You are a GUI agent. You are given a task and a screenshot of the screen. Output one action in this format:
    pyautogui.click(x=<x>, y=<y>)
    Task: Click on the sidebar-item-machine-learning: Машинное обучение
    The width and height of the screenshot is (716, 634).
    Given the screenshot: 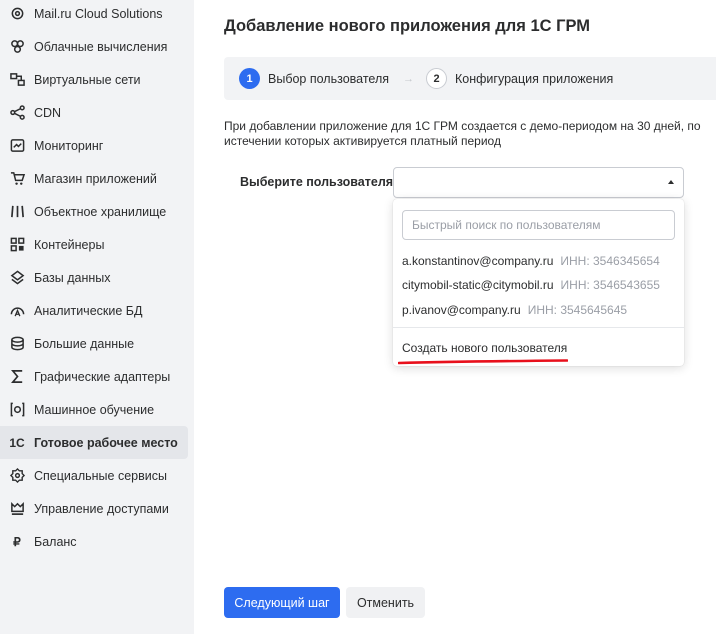 What is the action you would take?
    pyautogui.click(x=94, y=409)
    